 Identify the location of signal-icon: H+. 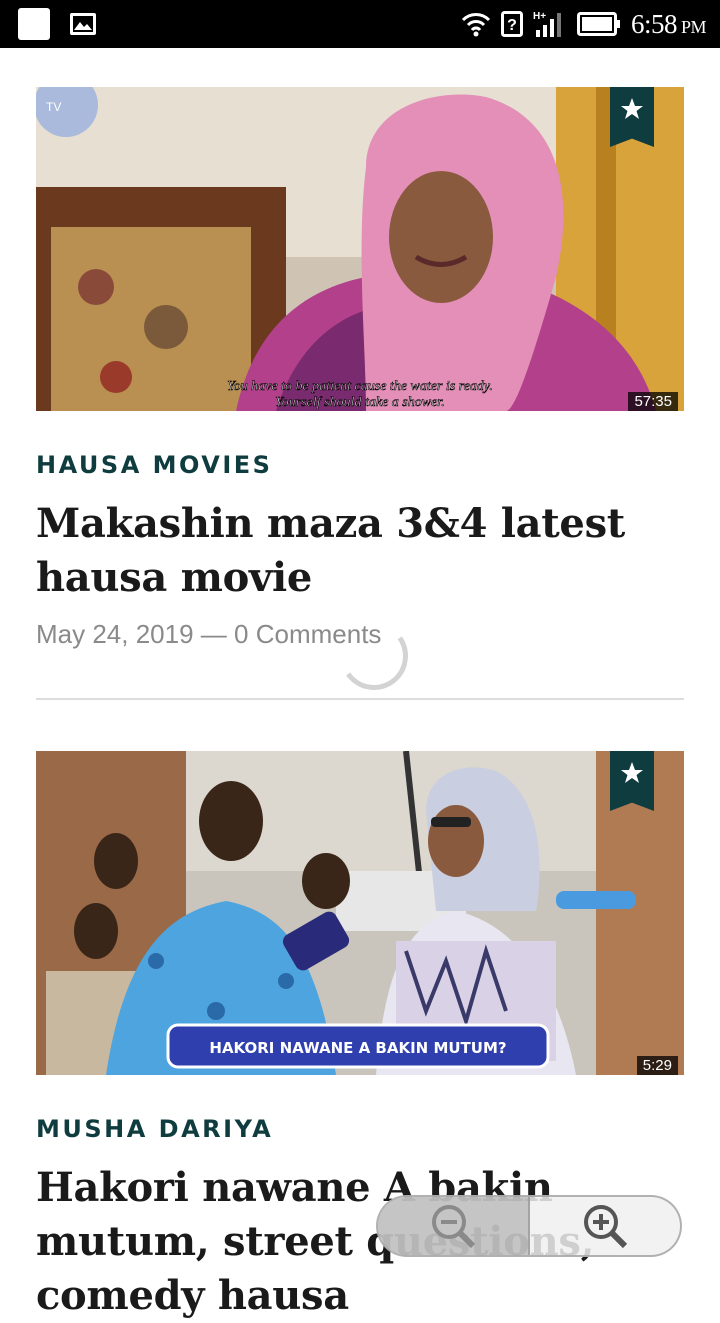
(547, 24).